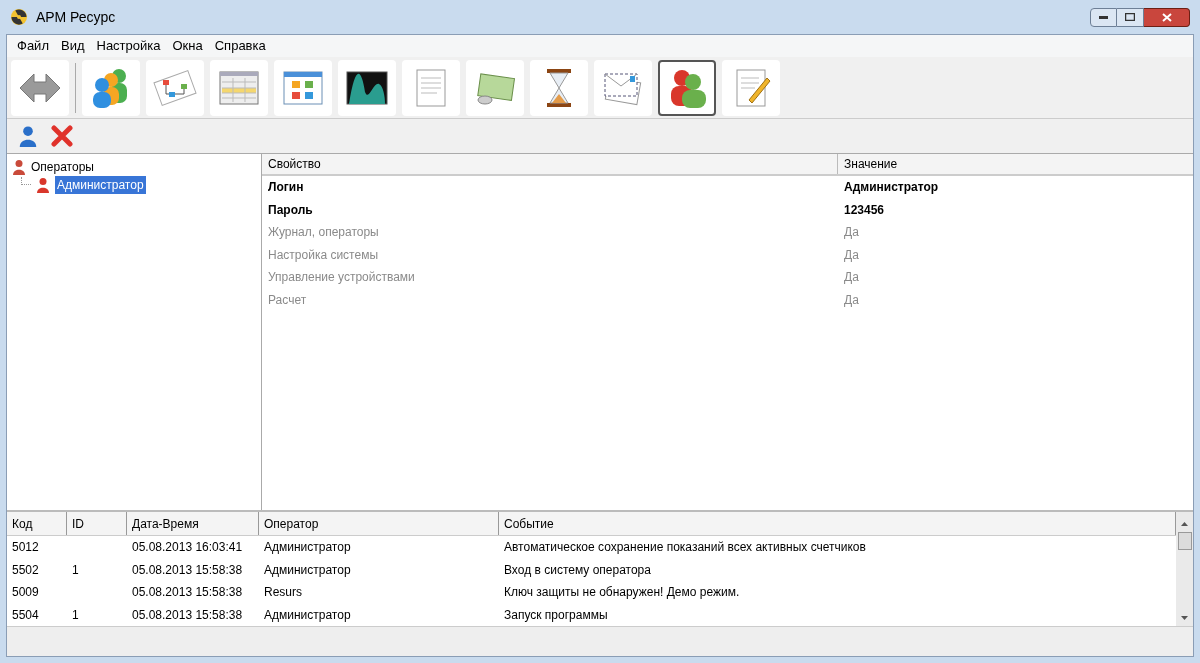  What do you see at coordinates (283, 593) in the screenshot?
I see `table-cell-text: Resurs` at bounding box center [283, 593].